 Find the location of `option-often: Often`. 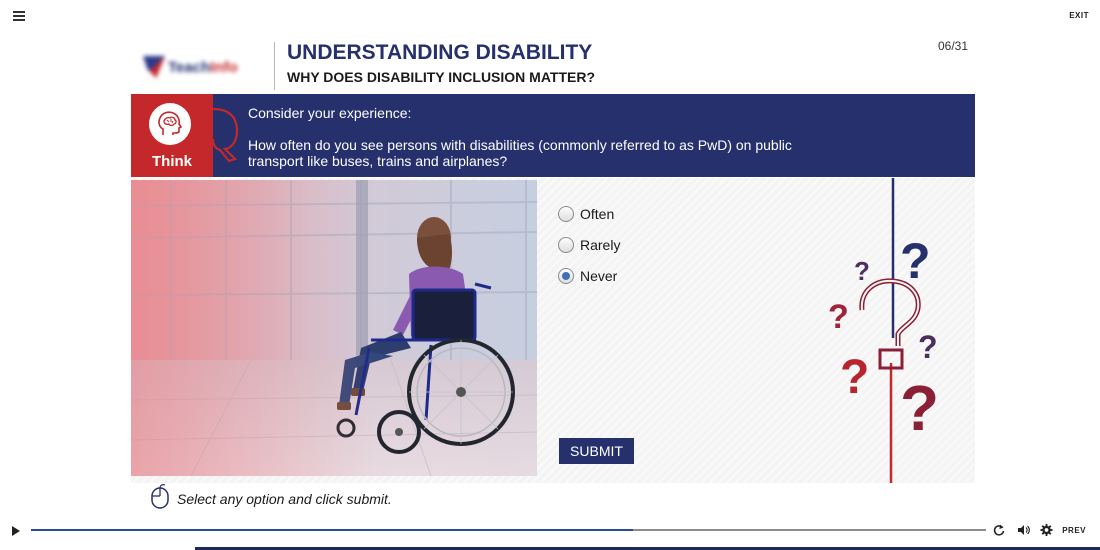

option-often: Often is located at coordinates (589, 213).